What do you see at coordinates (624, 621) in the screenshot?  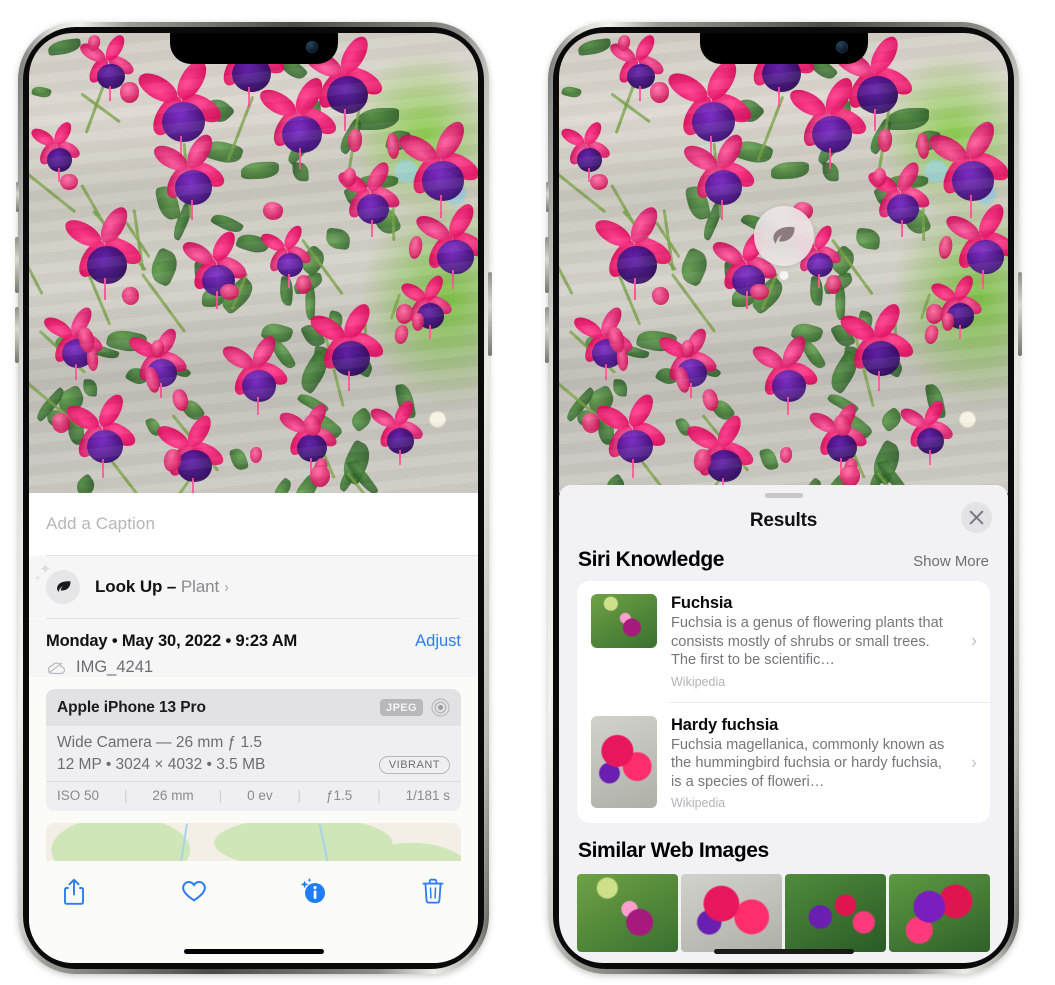 I see `result-thumbnail` at bounding box center [624, 621].